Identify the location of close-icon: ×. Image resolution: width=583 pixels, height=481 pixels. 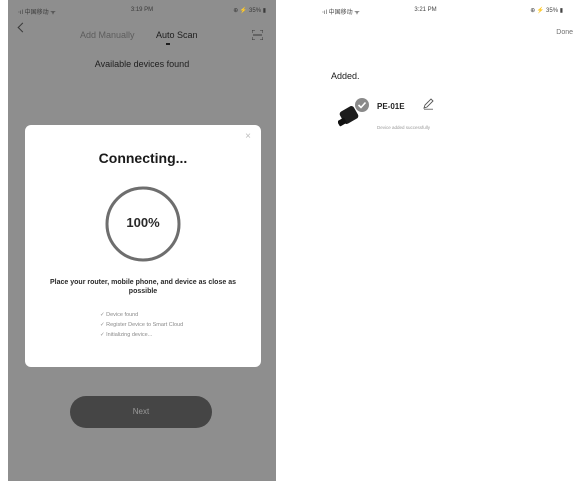
(248, 136).